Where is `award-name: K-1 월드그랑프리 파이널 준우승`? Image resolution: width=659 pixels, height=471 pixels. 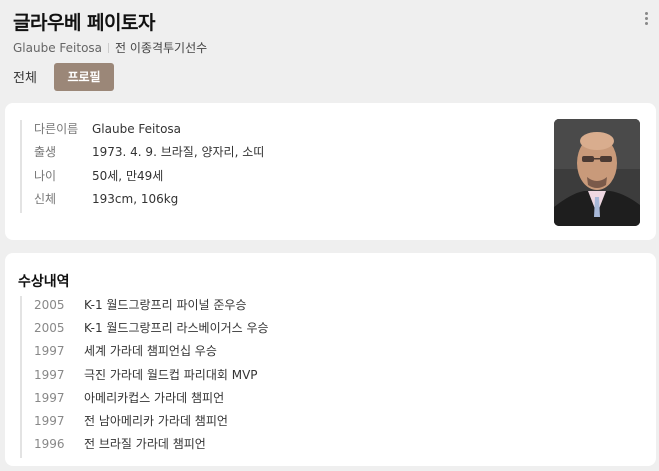
award-name: K-1 월드그랑프리 파이널 준우승 is located at coordinates (165, 305).